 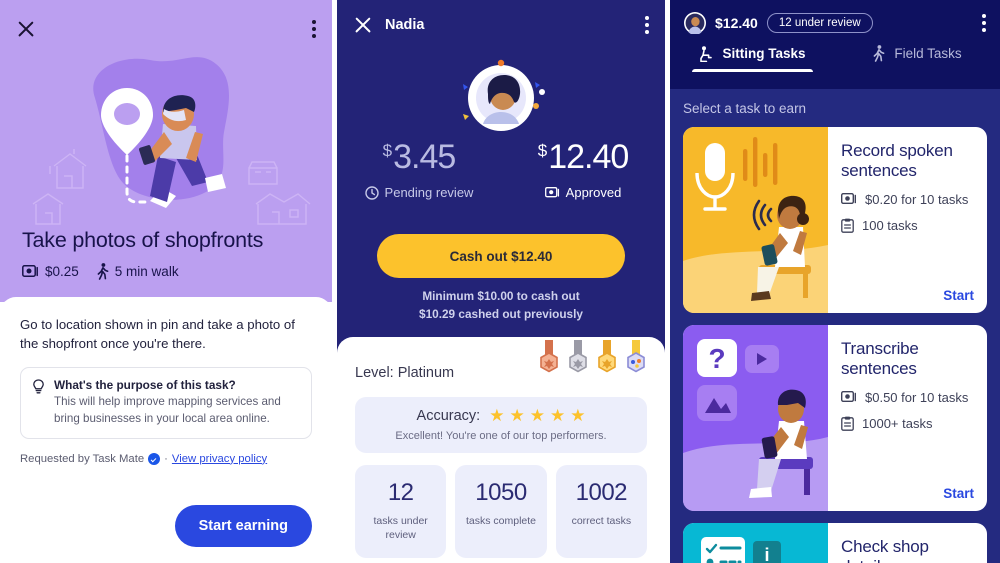 I want to click on checklist-info-illustration: i, so click(x=755, y=543).